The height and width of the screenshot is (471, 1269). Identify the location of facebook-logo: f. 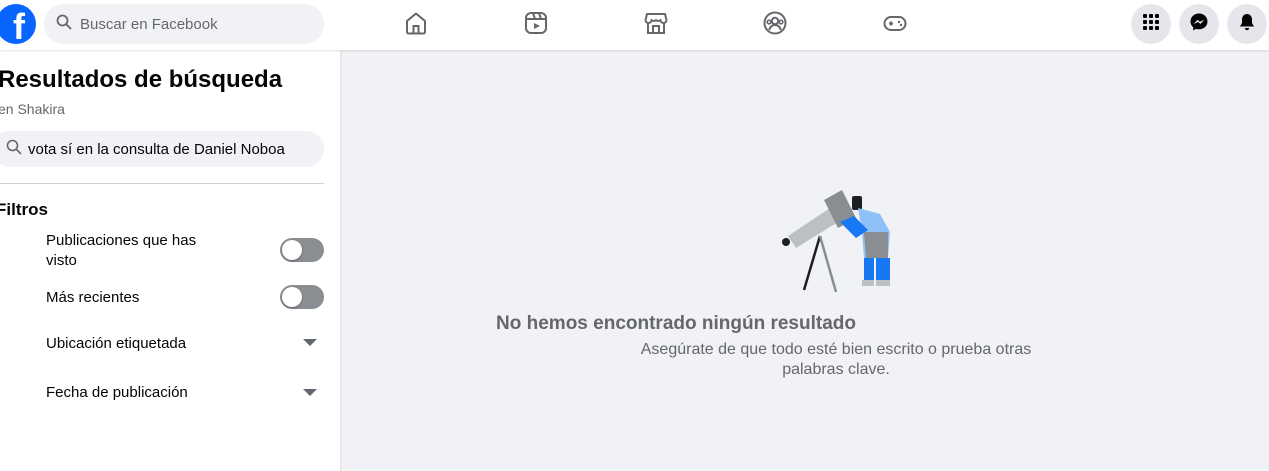
(18, 24).